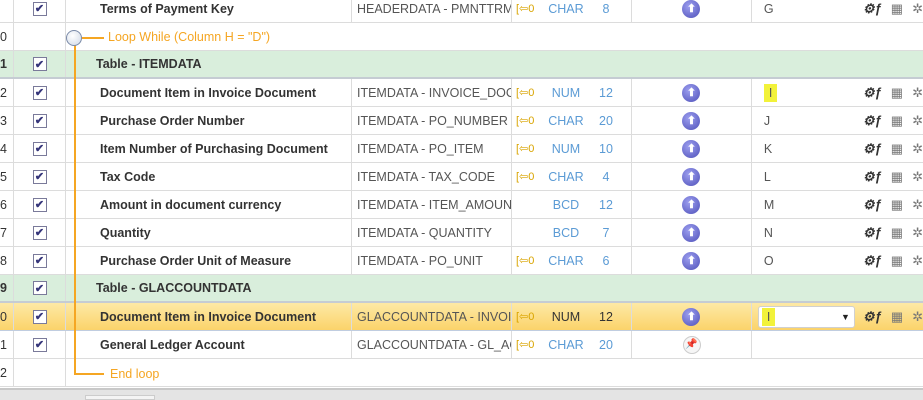 This screenshot has width=923, height=400. I want to click on excel-column-cell, so click(803, 344).